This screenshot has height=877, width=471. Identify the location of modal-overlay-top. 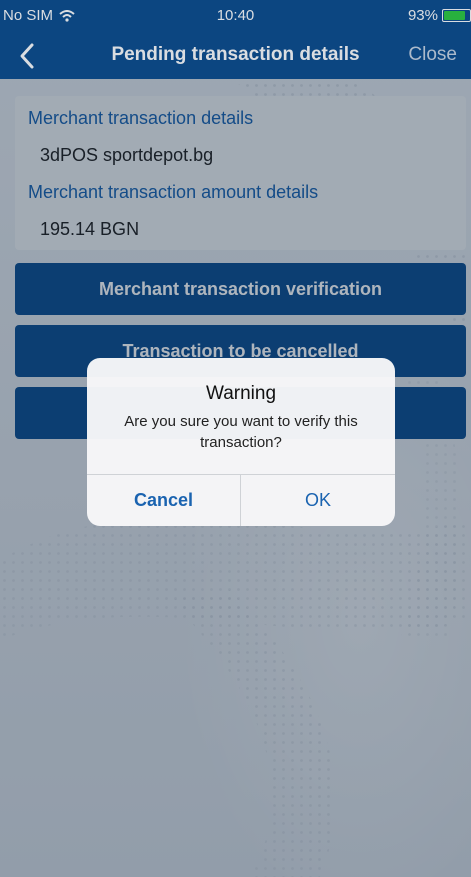
(235, 39).